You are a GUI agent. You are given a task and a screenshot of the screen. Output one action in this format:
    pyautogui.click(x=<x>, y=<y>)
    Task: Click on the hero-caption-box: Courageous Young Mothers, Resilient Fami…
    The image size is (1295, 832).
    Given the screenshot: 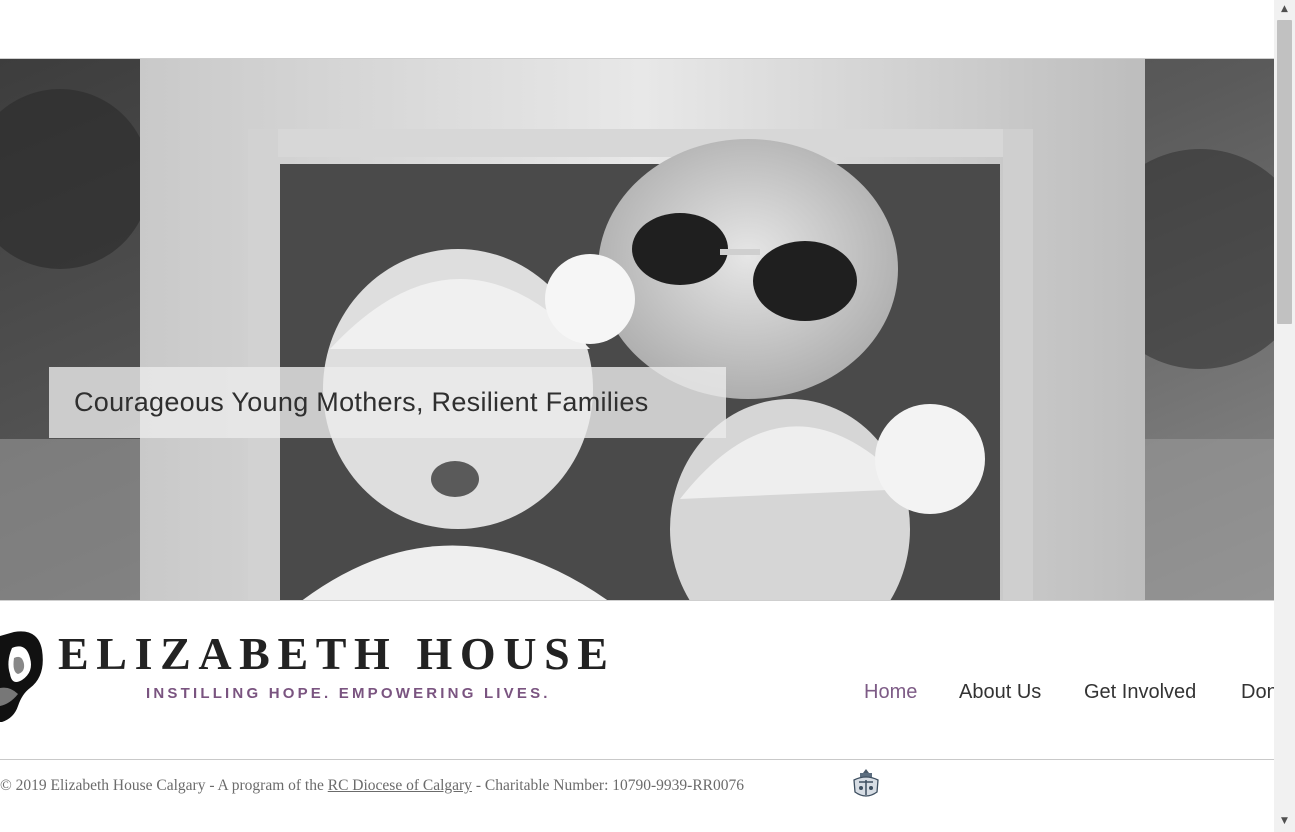 What is the action you would take?
    pyautogui.click(x=387, y=402)
    